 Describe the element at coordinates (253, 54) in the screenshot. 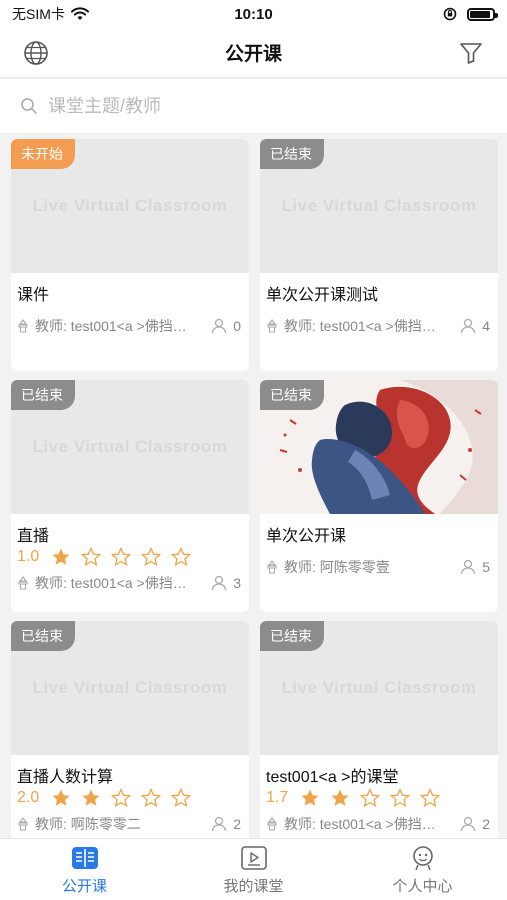

I see `page-title: 公开课` at that location.